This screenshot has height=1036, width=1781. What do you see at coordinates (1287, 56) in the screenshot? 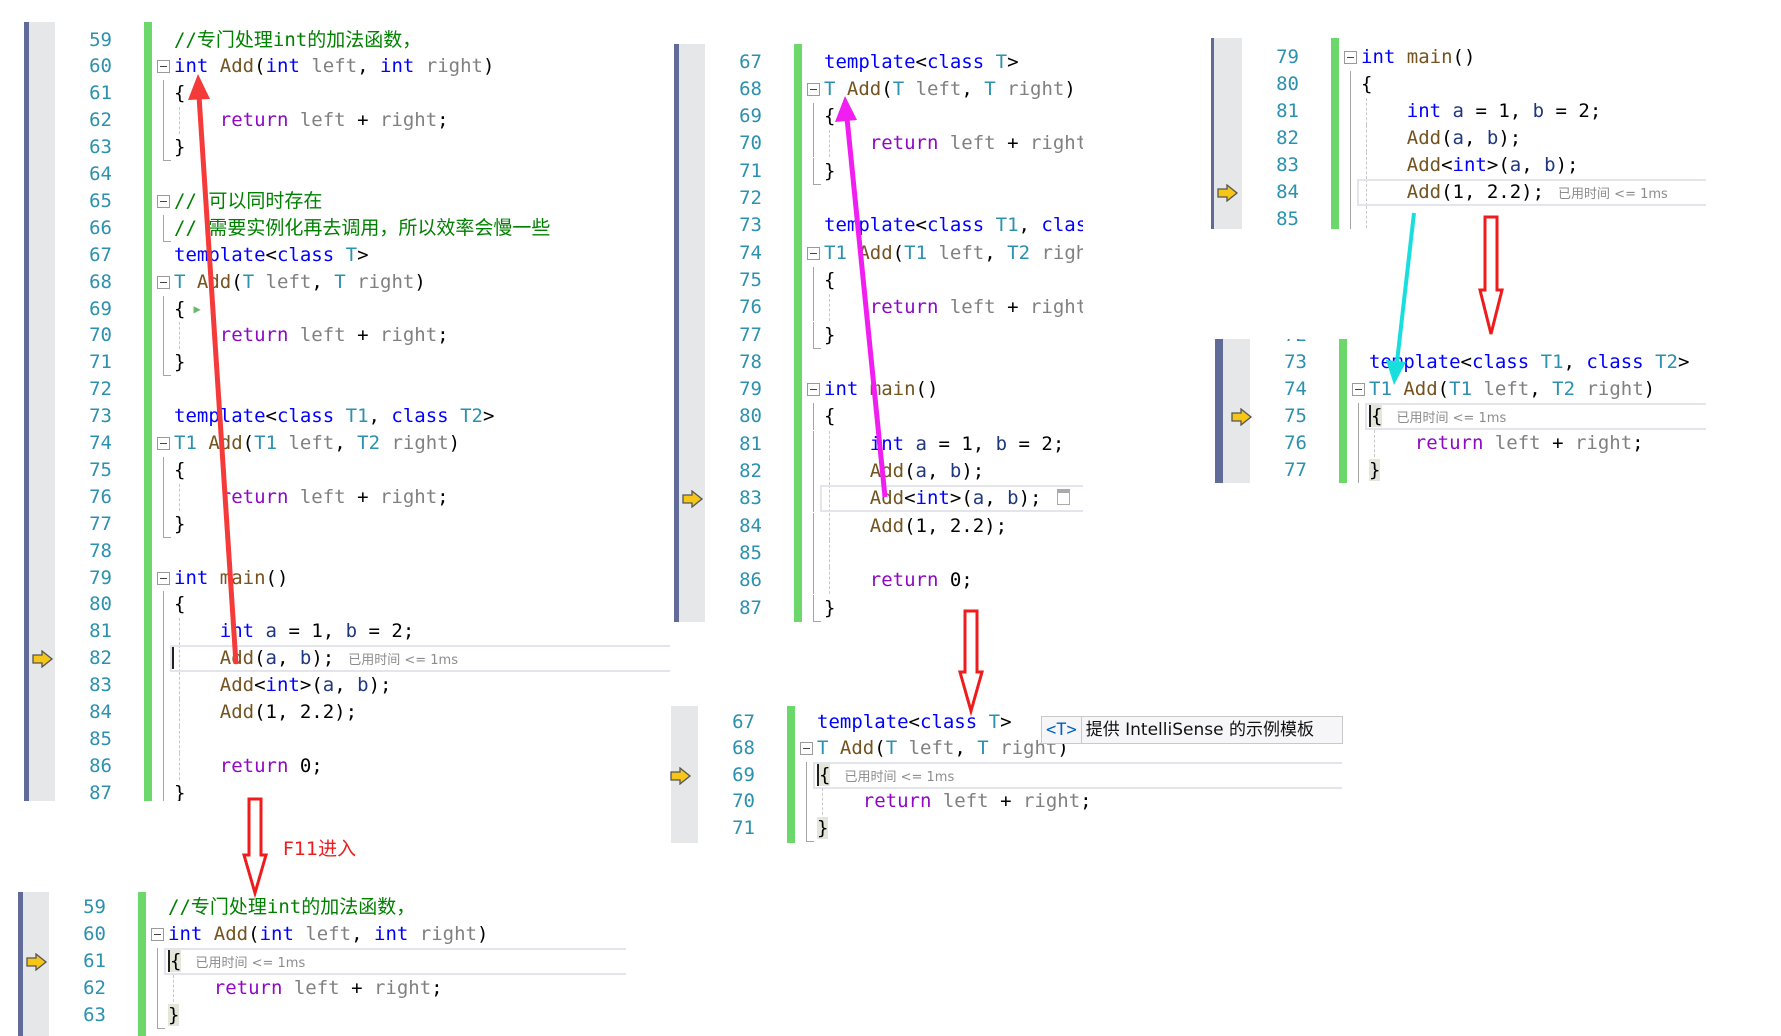
I see `line-number: 79` at bounding box center [1287, 56].